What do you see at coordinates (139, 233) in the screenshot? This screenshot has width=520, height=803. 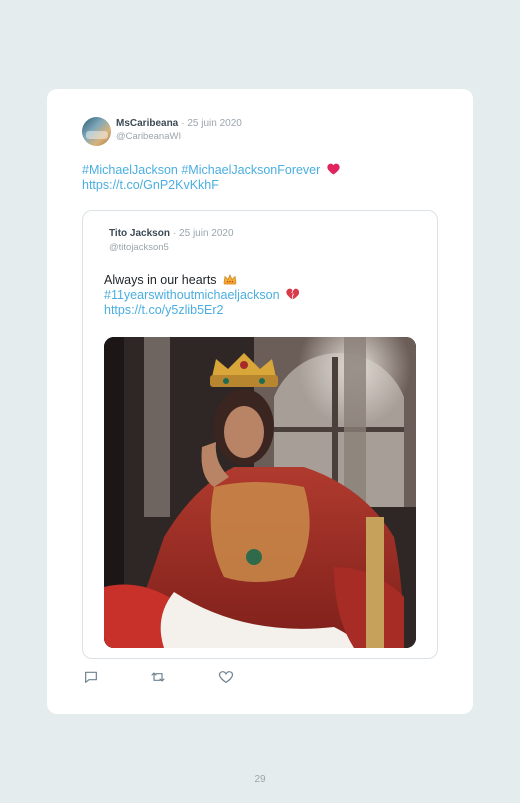 I see `quoted-author-name: Tito Jackson` at bounding box center [139, 233].